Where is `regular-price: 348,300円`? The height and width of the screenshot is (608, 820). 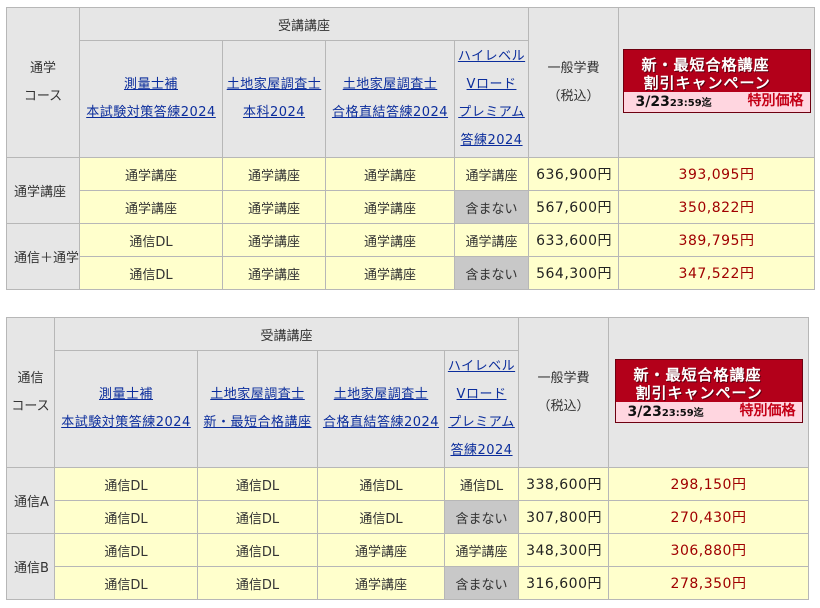
regular-price: 348,300円 is located at coordinates (563, 550).